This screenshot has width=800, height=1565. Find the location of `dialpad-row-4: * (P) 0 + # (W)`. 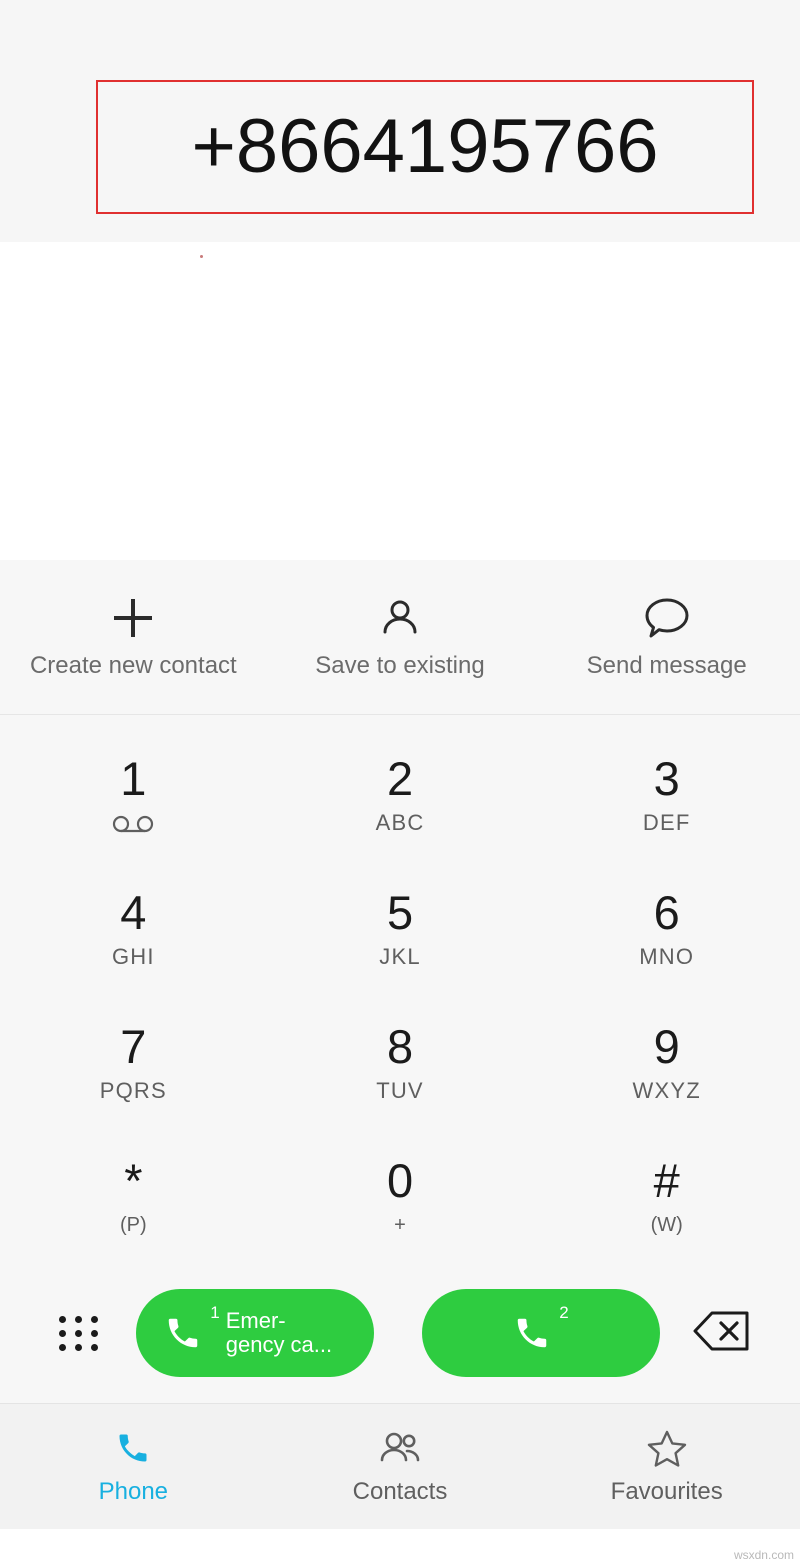

dialpad-row-4: * (P) 0 + # (W) is located at coordinates (400, 1196).